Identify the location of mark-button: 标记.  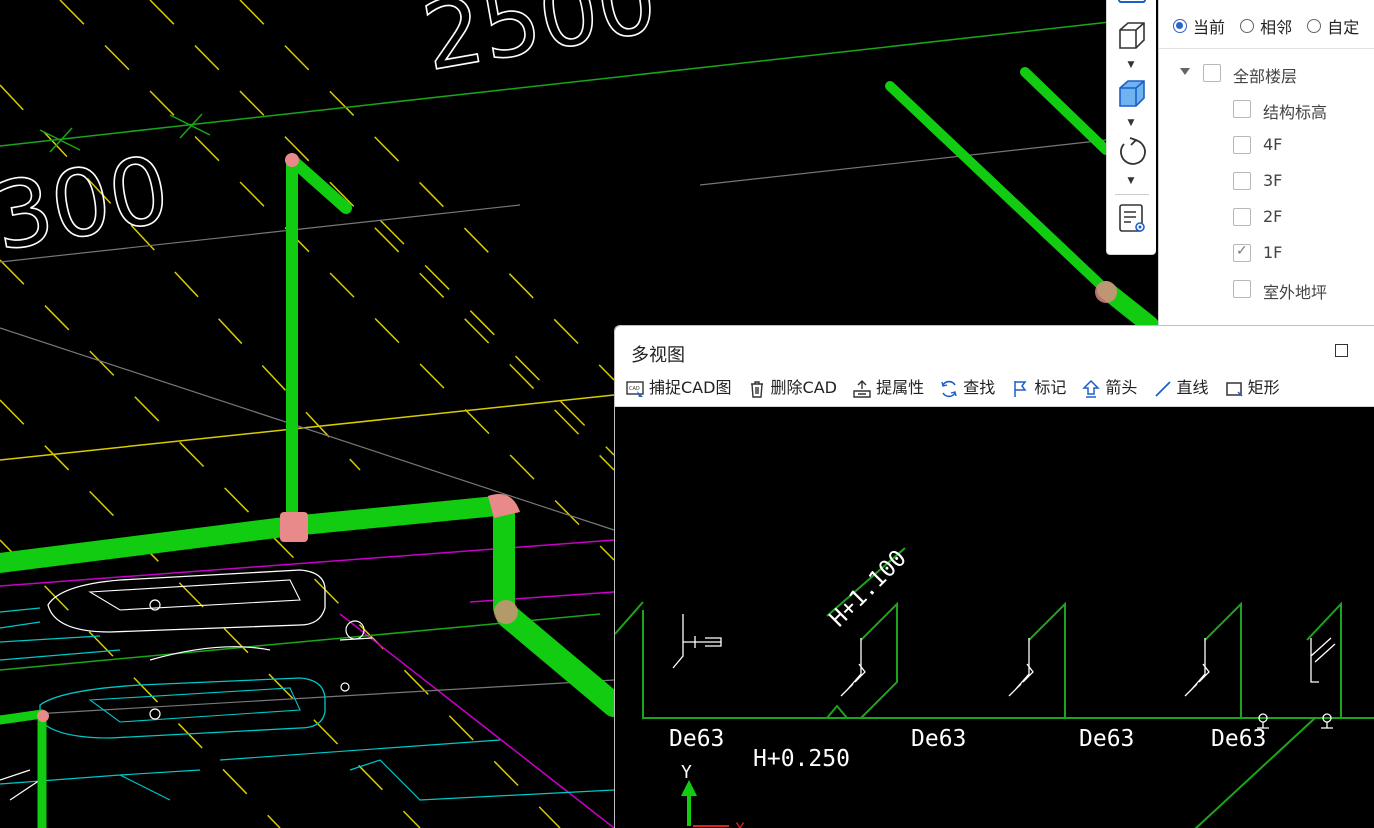
(1038, 388).